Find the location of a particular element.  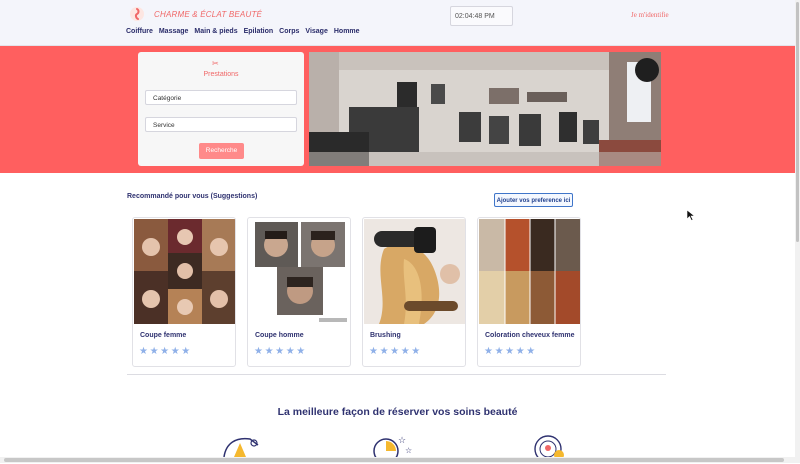

card-title: Brushing is located at coordinates (385, 335).